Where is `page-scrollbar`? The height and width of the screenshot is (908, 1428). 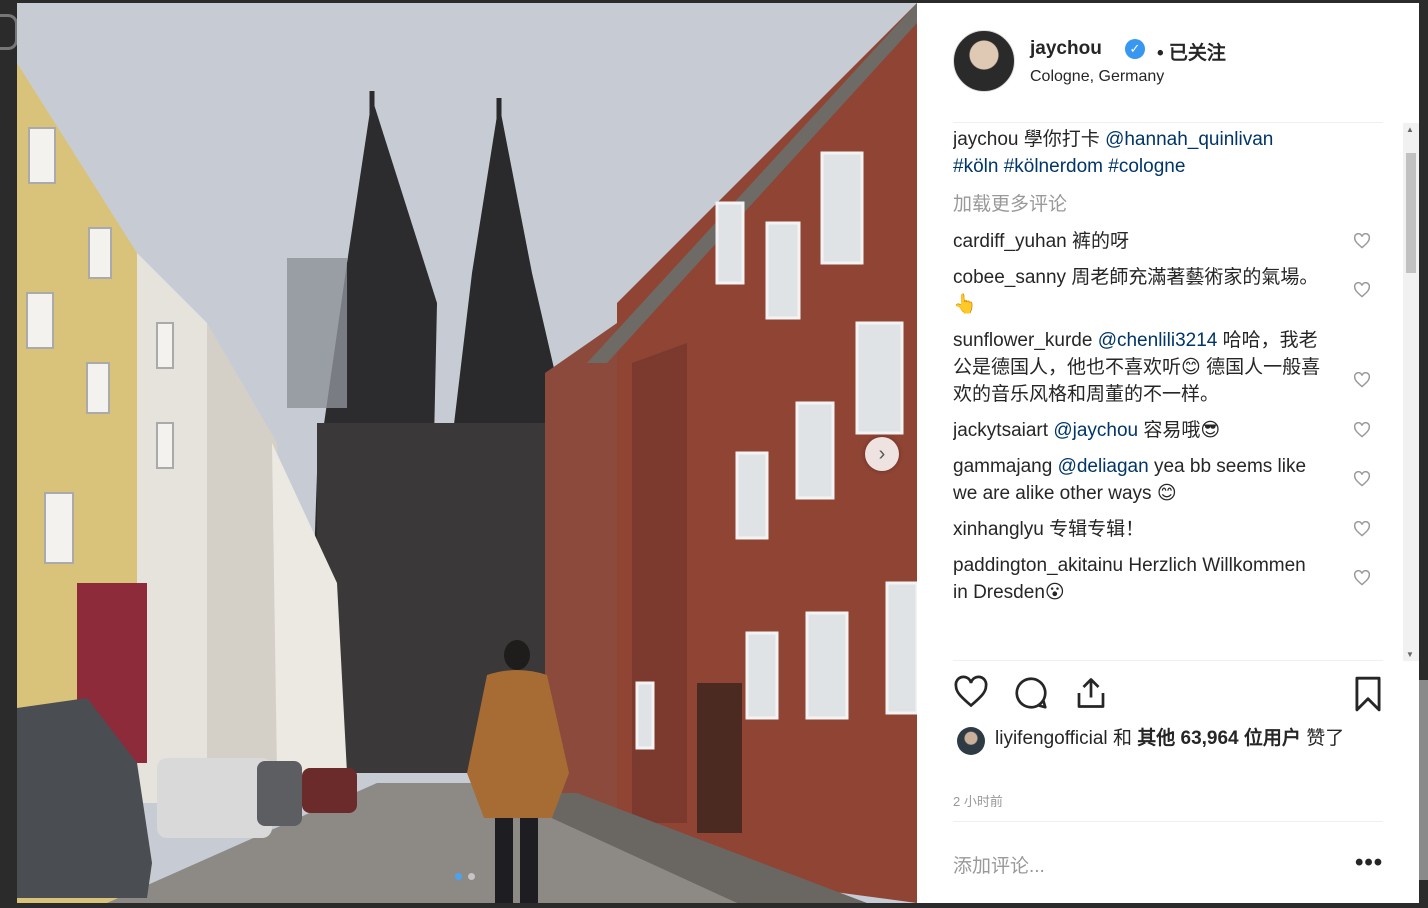 page-scrollbar is located at coordinates (1423, 780).